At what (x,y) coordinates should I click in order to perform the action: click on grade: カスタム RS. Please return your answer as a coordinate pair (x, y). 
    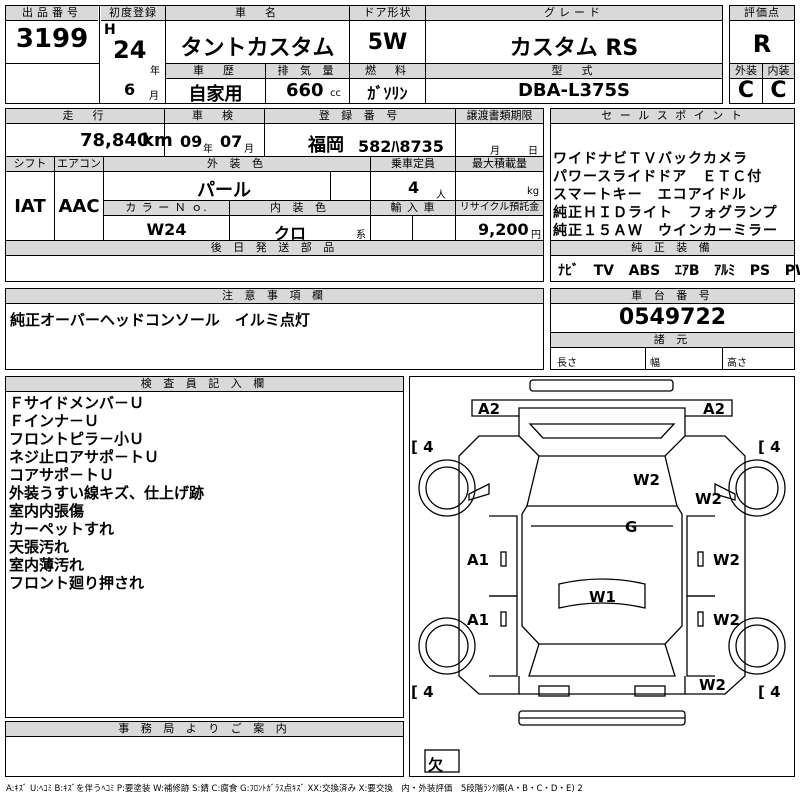
    Looking at the image, I should click on (574, 48).